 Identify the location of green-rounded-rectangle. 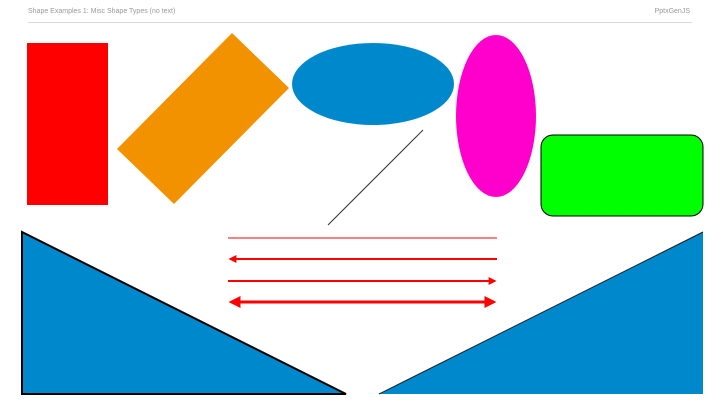
(622, 175).